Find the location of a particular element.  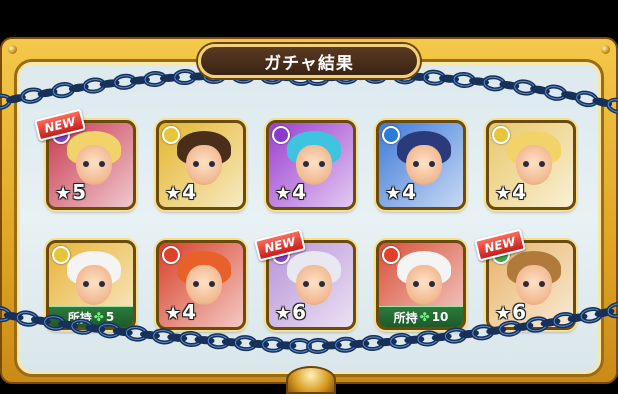

rarity-label: ★5 is located at coordinates (70, 193).